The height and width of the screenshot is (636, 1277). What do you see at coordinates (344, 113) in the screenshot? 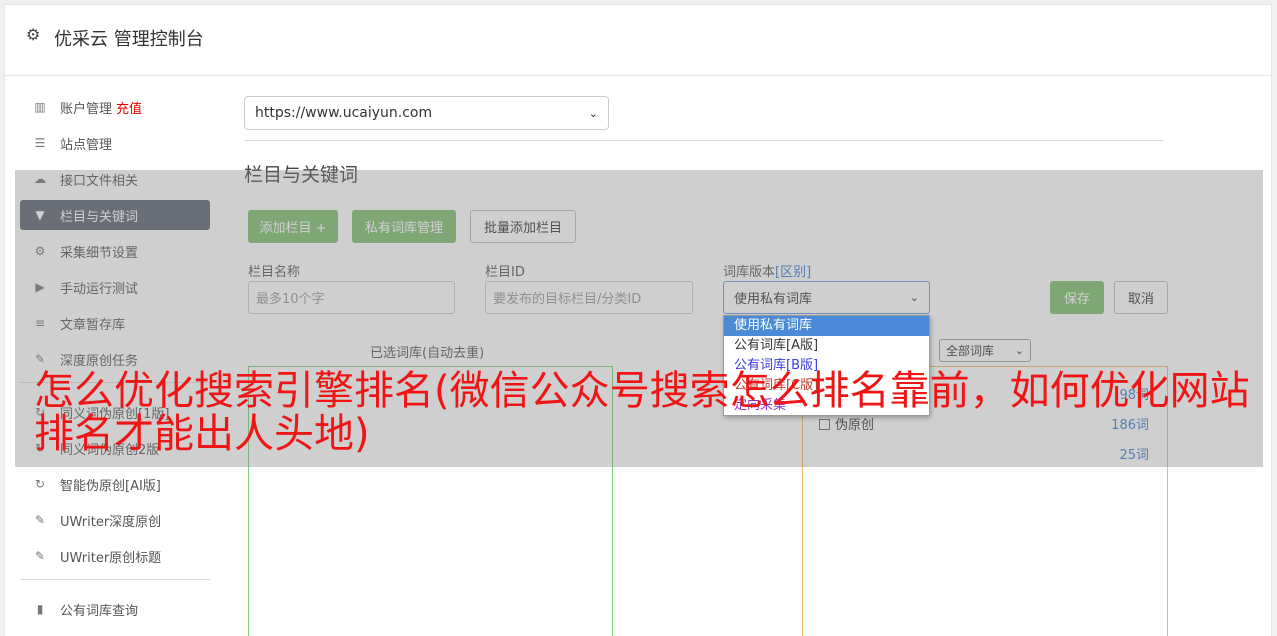
I see `site-select-value: https://www.ucaiyun.com` at bounding box center [344, 113].